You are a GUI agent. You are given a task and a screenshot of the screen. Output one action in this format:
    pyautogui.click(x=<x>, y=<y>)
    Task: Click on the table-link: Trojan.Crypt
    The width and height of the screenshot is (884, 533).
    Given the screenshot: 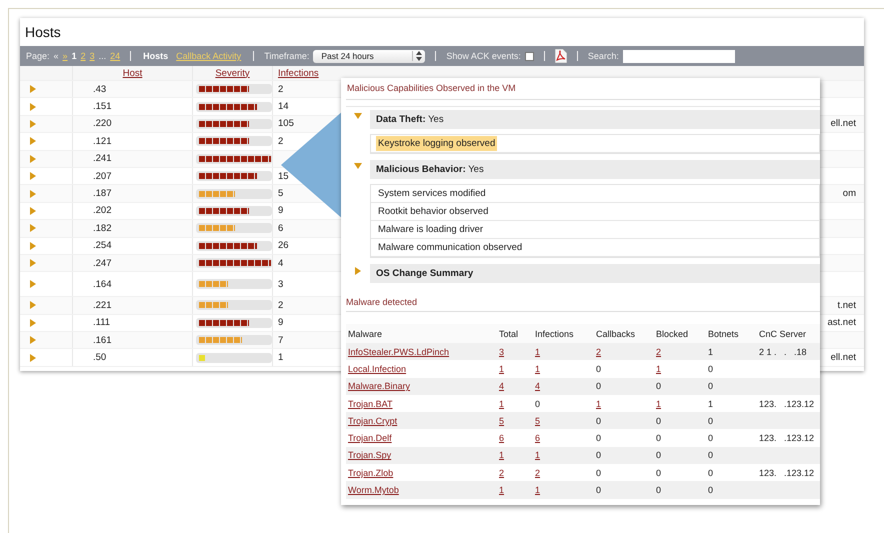 What is the action you would take?
    pyautogui.click(x=373, y=421)
    